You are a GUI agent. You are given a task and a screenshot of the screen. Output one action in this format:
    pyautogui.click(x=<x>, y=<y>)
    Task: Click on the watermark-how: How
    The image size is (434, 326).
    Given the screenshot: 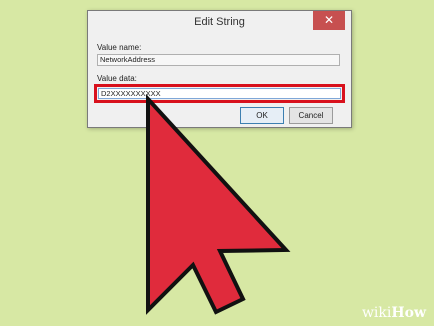 What is the action you would take?
    pyautogui.click(x=408, y=313)
    